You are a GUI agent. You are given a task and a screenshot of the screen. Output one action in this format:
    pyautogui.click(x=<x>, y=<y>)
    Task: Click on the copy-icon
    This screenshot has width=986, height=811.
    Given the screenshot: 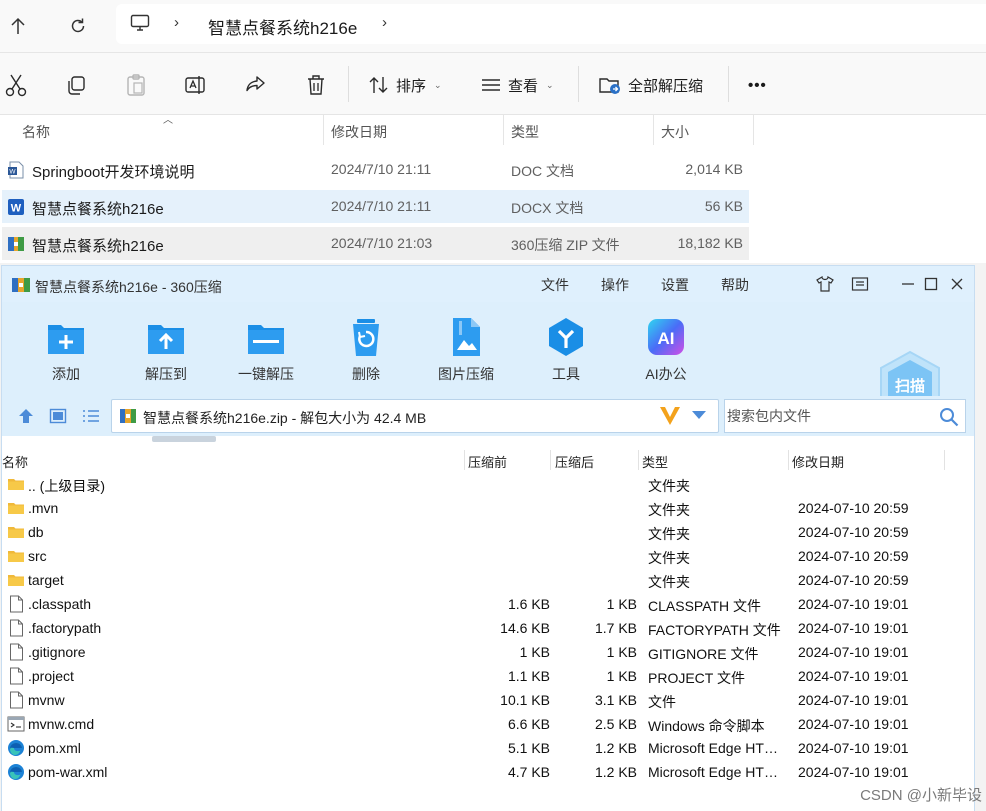 What is the action you would take?
    pyautogui.click(x=76, y=85)
    